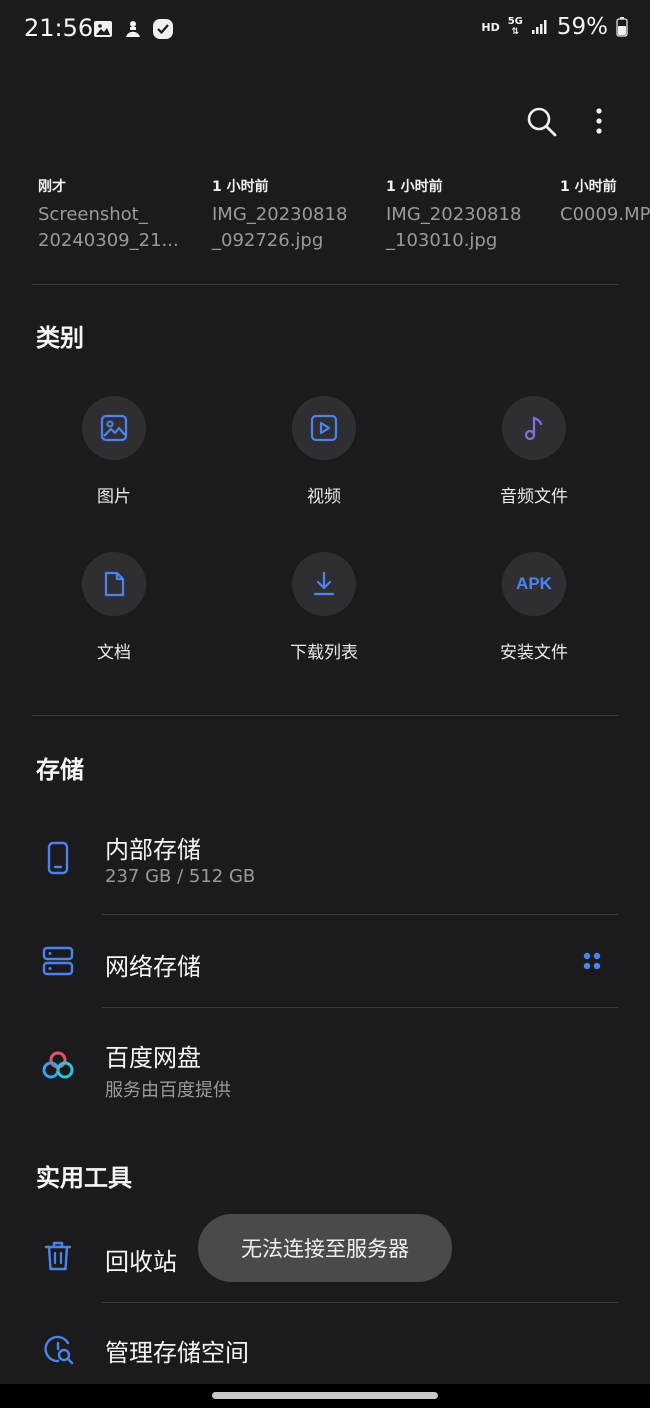 Image resolution: width=650 pixels, height=1408 pixels. I want to click on image-icon, so click(114, 428).